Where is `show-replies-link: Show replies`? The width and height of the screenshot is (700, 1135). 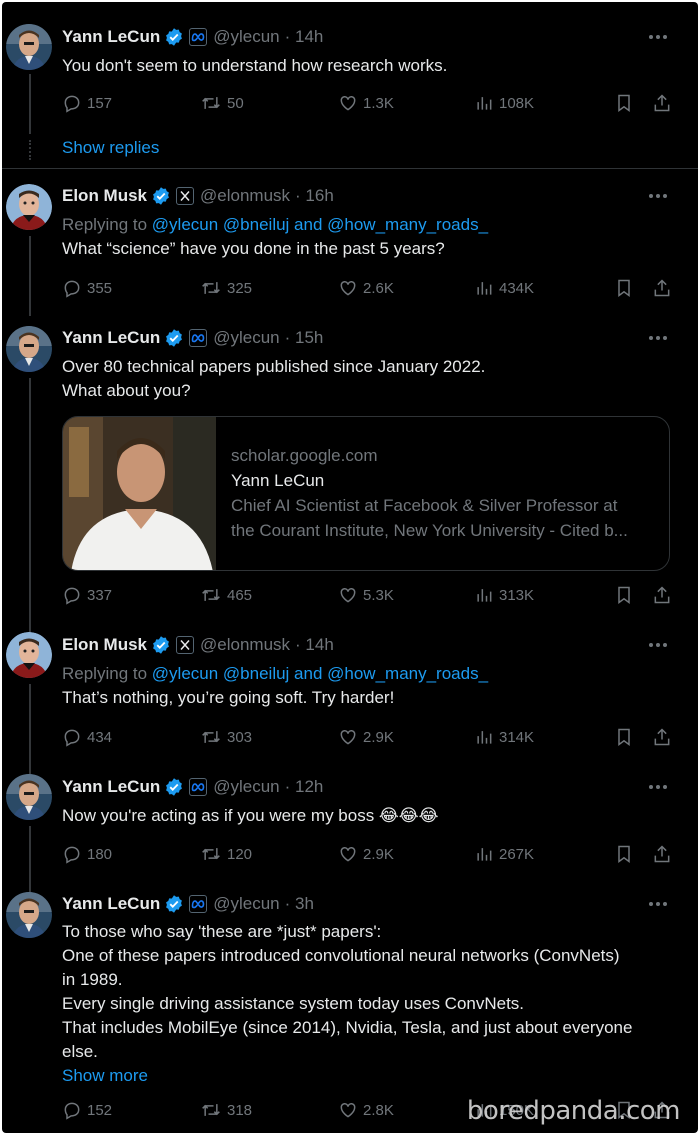 show-replies-link: Show replies is located at coordinates (110, 148).